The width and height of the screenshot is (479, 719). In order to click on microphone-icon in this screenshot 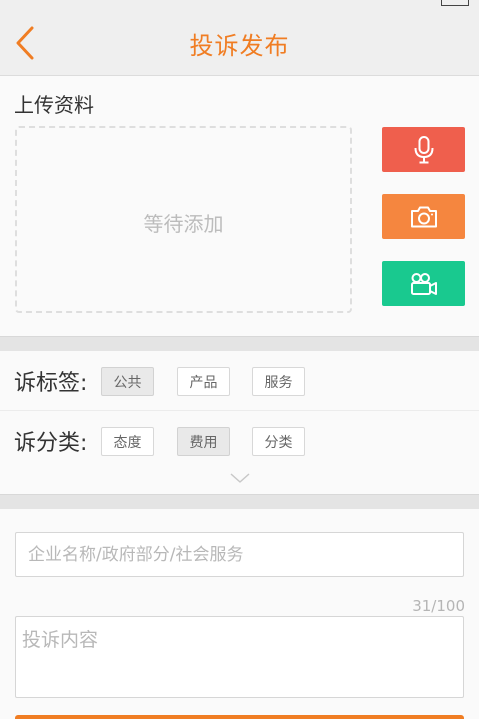, I will do `click(424, 150)`.